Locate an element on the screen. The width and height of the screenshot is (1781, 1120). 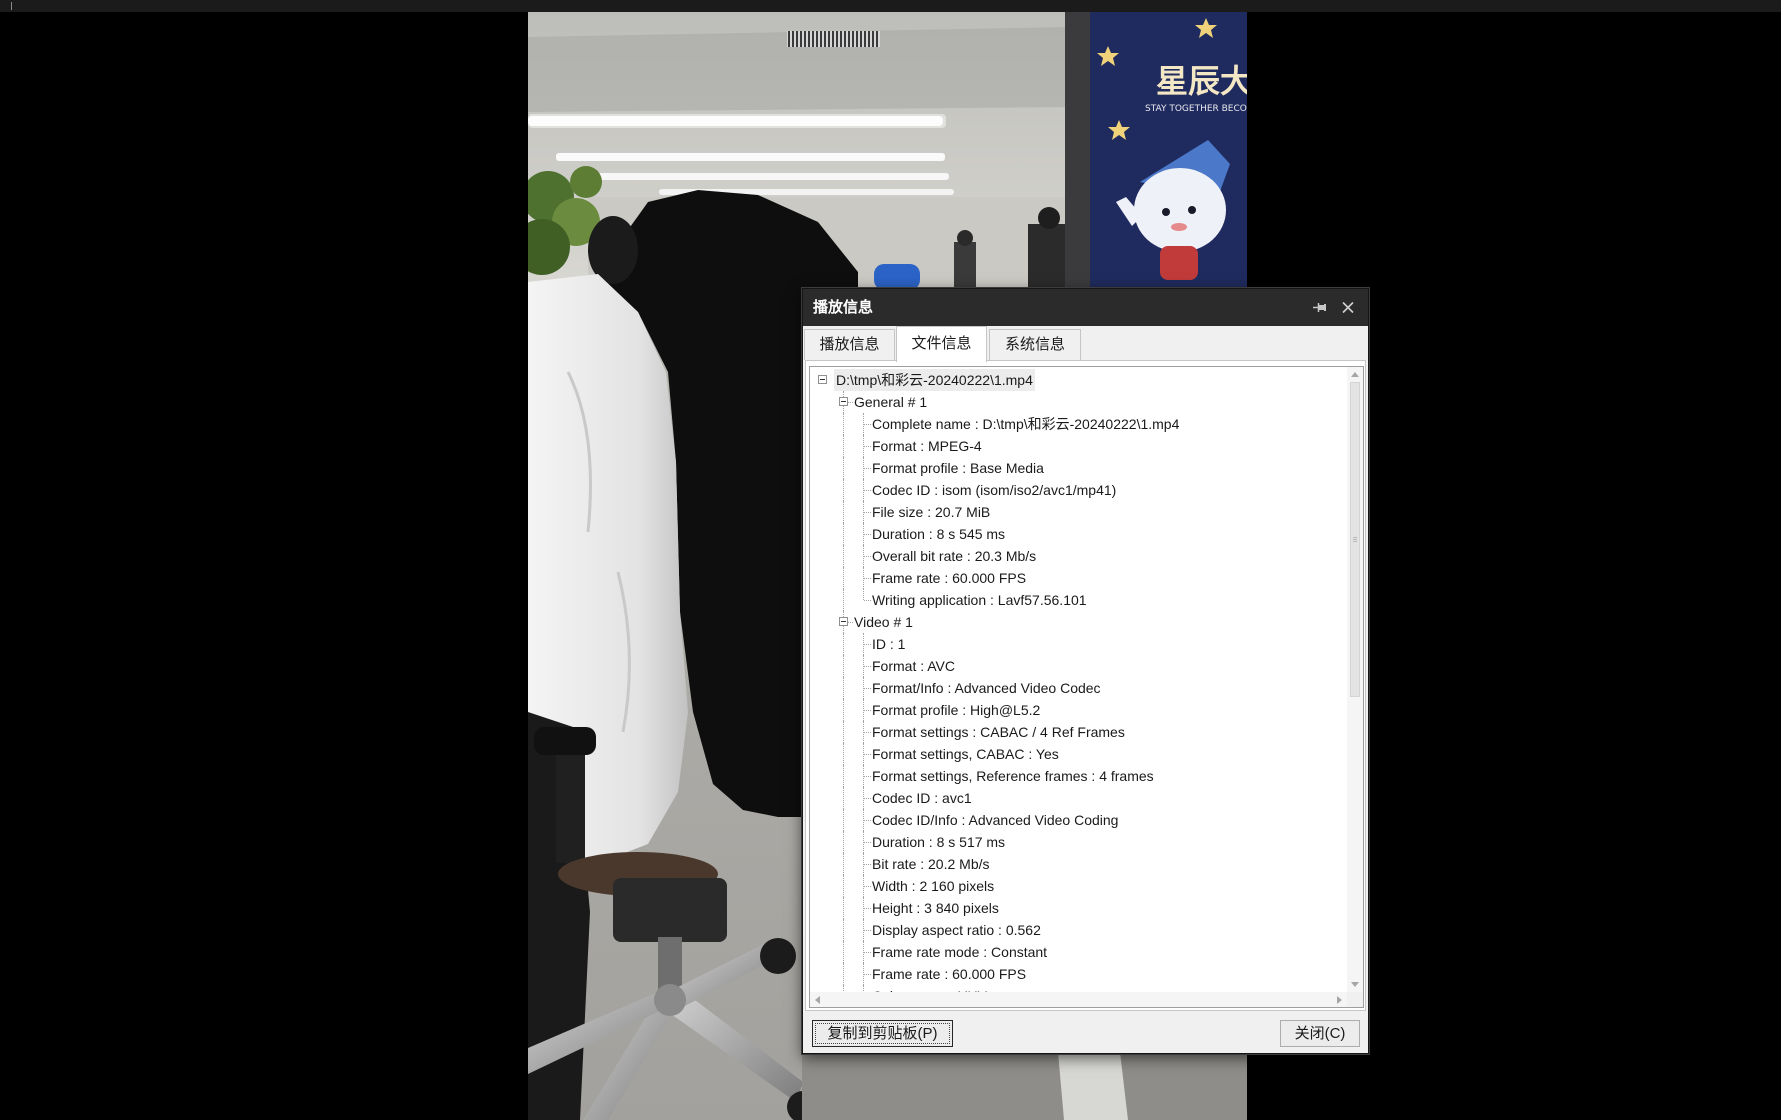
tree-item: Codec ID : isom (isom/iso2/avc1/mp41) is located at coordinates (1078, 490).